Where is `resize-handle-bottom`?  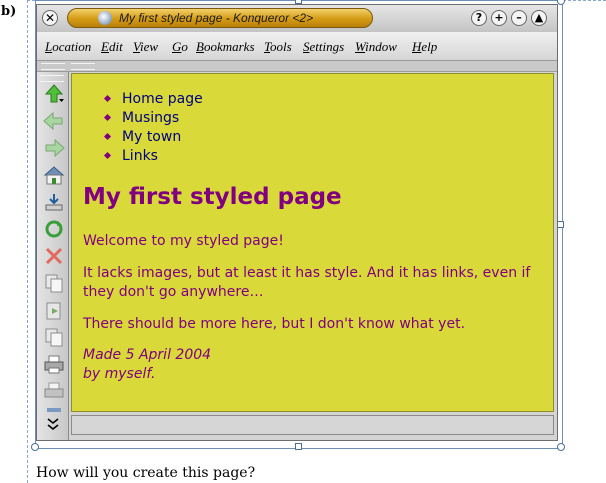 resize-handle-bottom is located at coordinates (298, 446).